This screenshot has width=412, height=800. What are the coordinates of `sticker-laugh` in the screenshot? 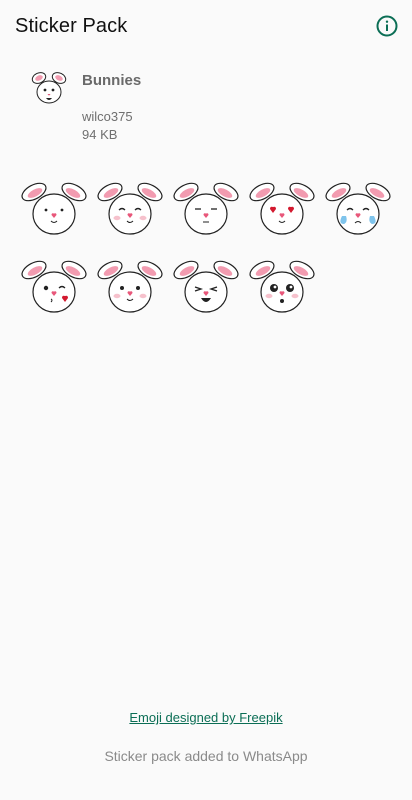 It's located at (206, 285).